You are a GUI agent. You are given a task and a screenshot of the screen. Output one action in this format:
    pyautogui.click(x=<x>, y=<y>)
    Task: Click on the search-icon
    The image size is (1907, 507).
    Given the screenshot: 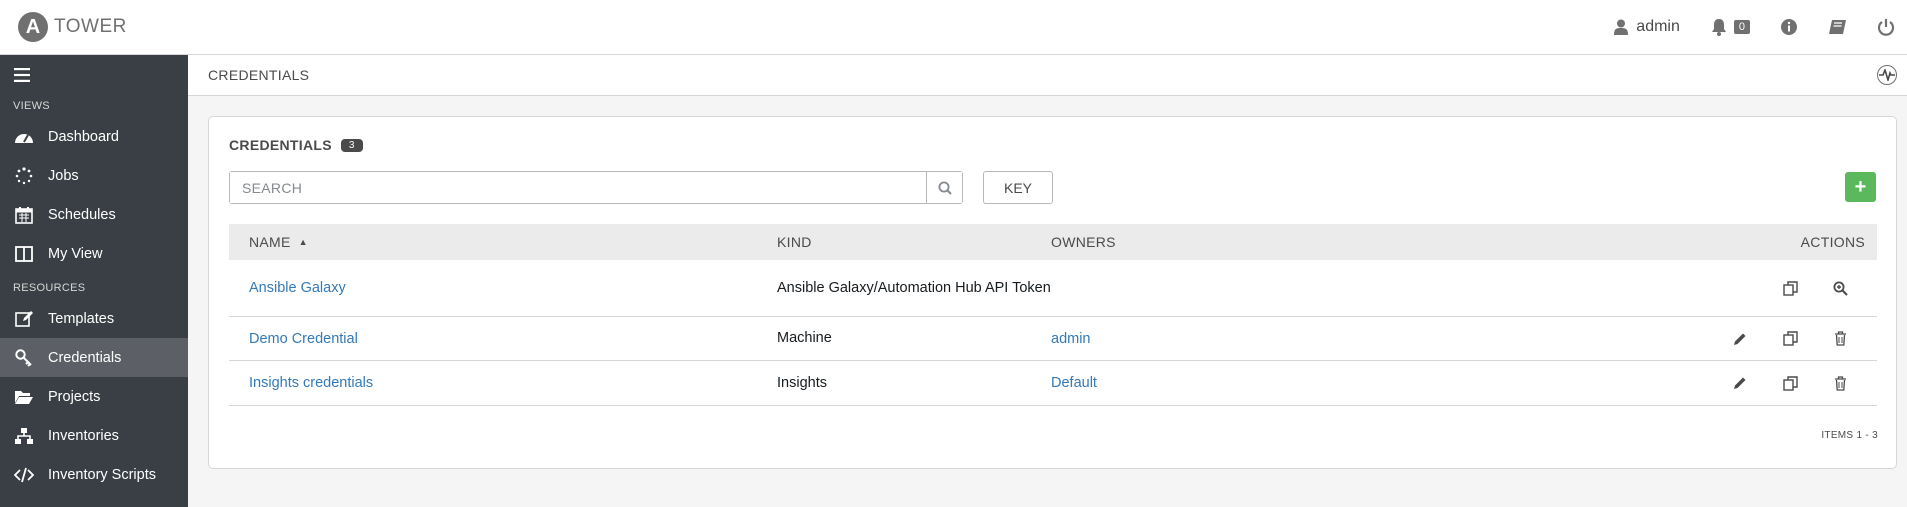 What is the action you would take?
    pyautogui.click(x=945, y=188)
    